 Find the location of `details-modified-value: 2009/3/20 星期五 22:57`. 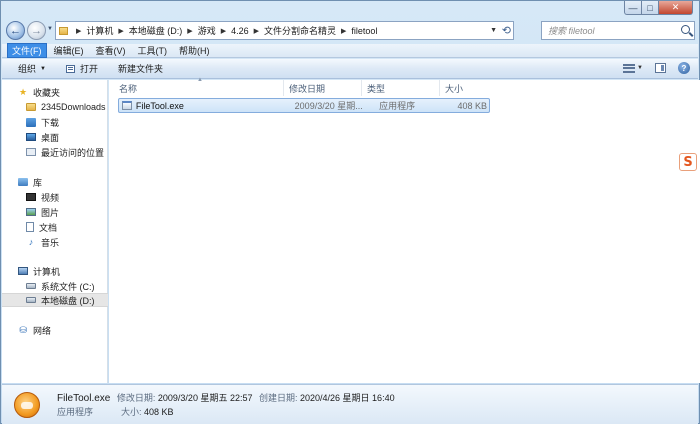

details-modified-value: 2009/3/20 星期五 22:57 is located at coordinates (205, 398).